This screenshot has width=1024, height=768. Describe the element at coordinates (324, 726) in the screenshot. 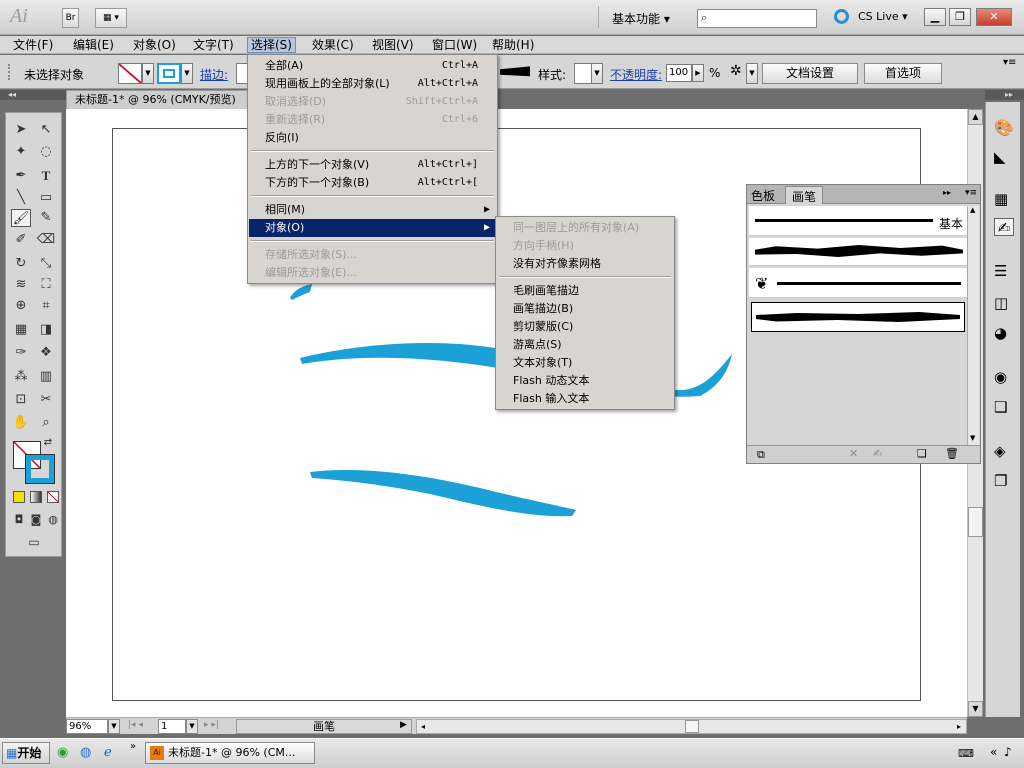

I see `current-tool-status: 画笔` at that location.